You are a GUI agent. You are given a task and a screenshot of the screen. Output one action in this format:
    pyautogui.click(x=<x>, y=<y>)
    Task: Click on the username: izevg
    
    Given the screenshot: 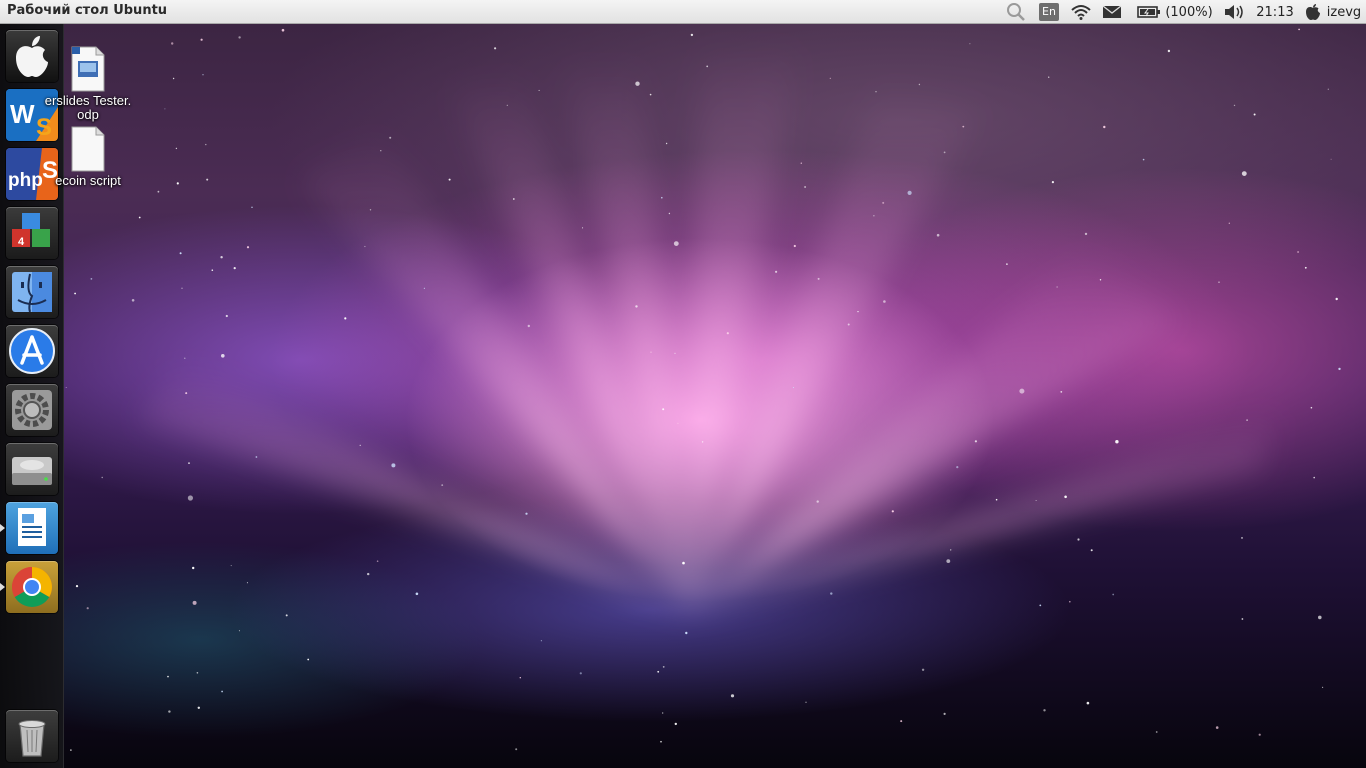 What is the action you would take?
    pyautogui.click(x=1344, y=12)
    